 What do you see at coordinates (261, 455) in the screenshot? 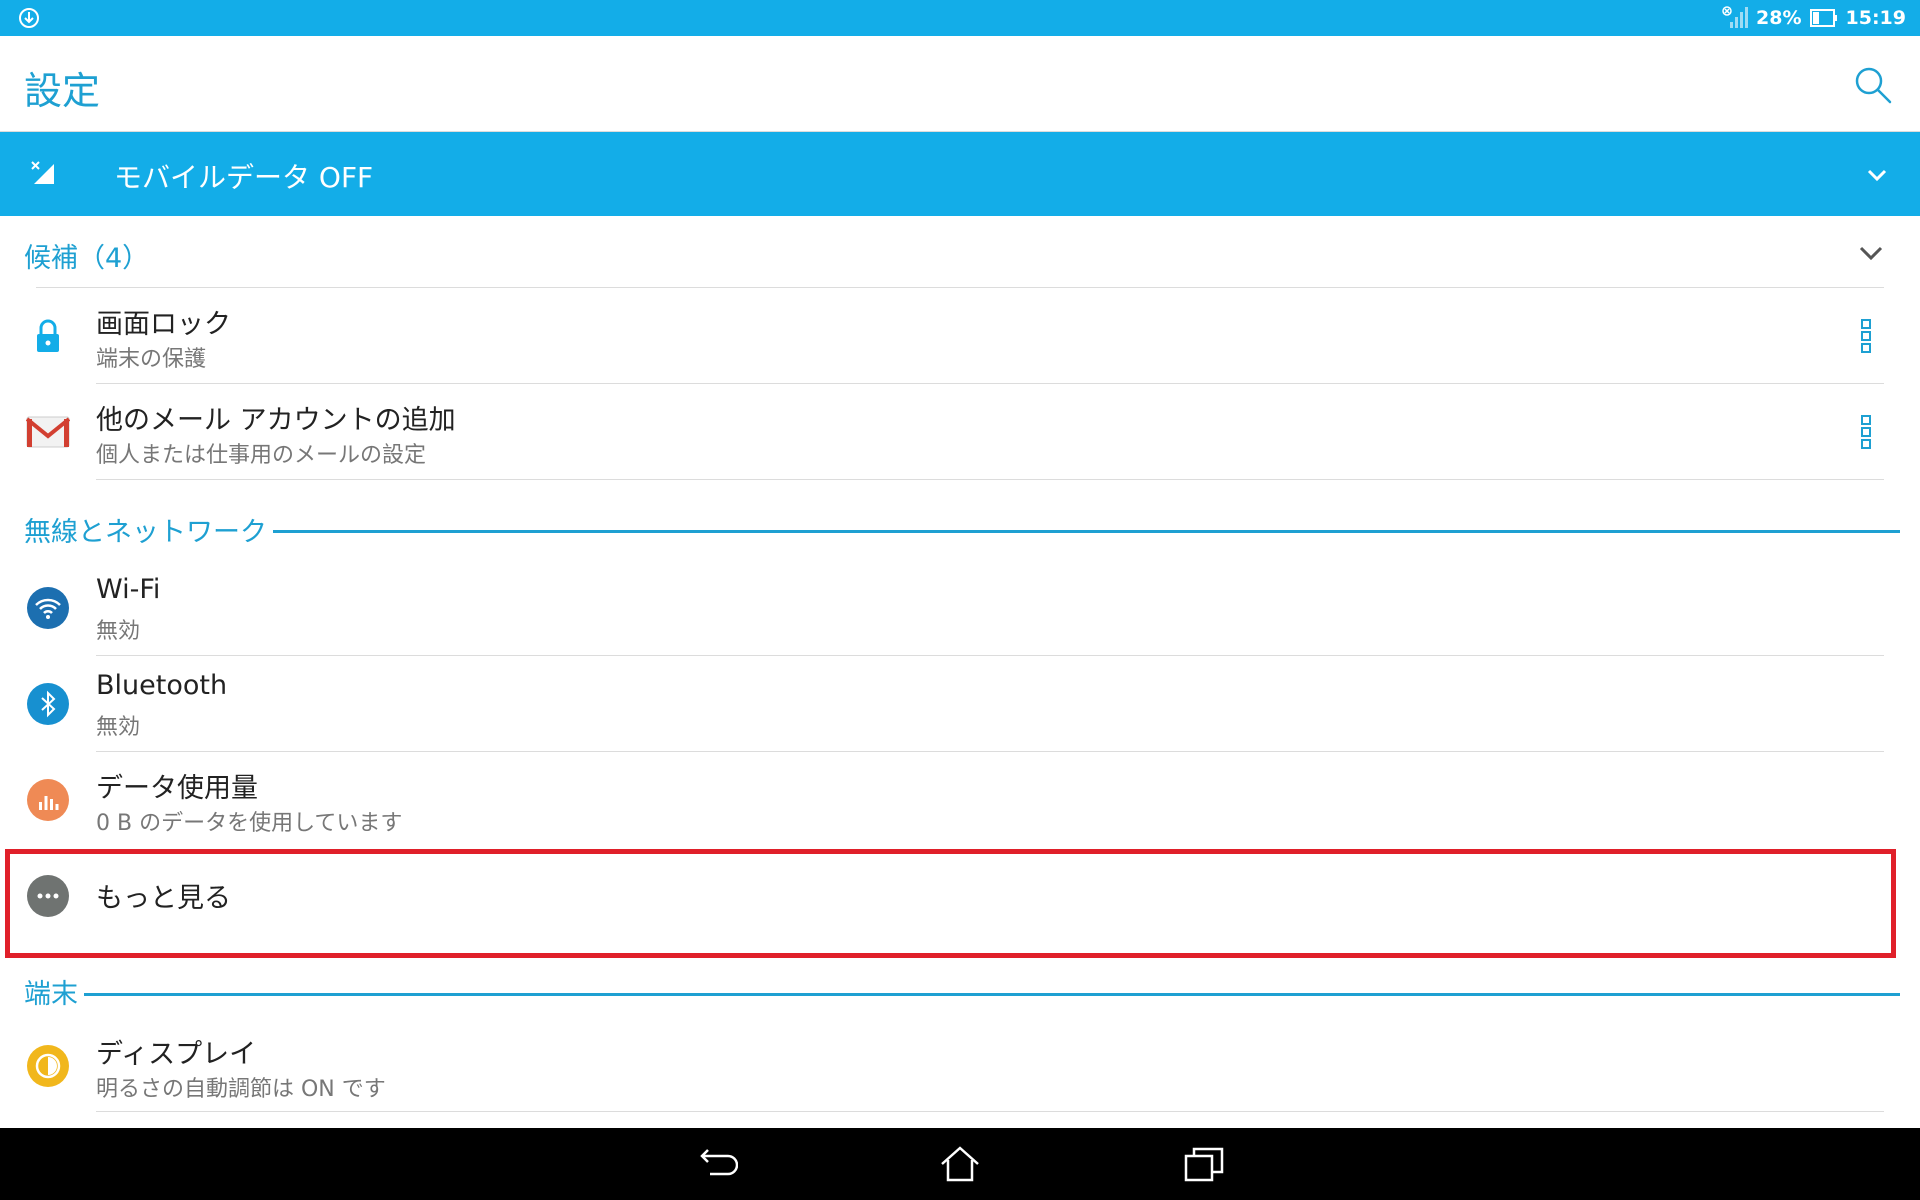
I see `item-subtitle: 個人または仕事用のメールの設定` at bounding box center [261, 455].